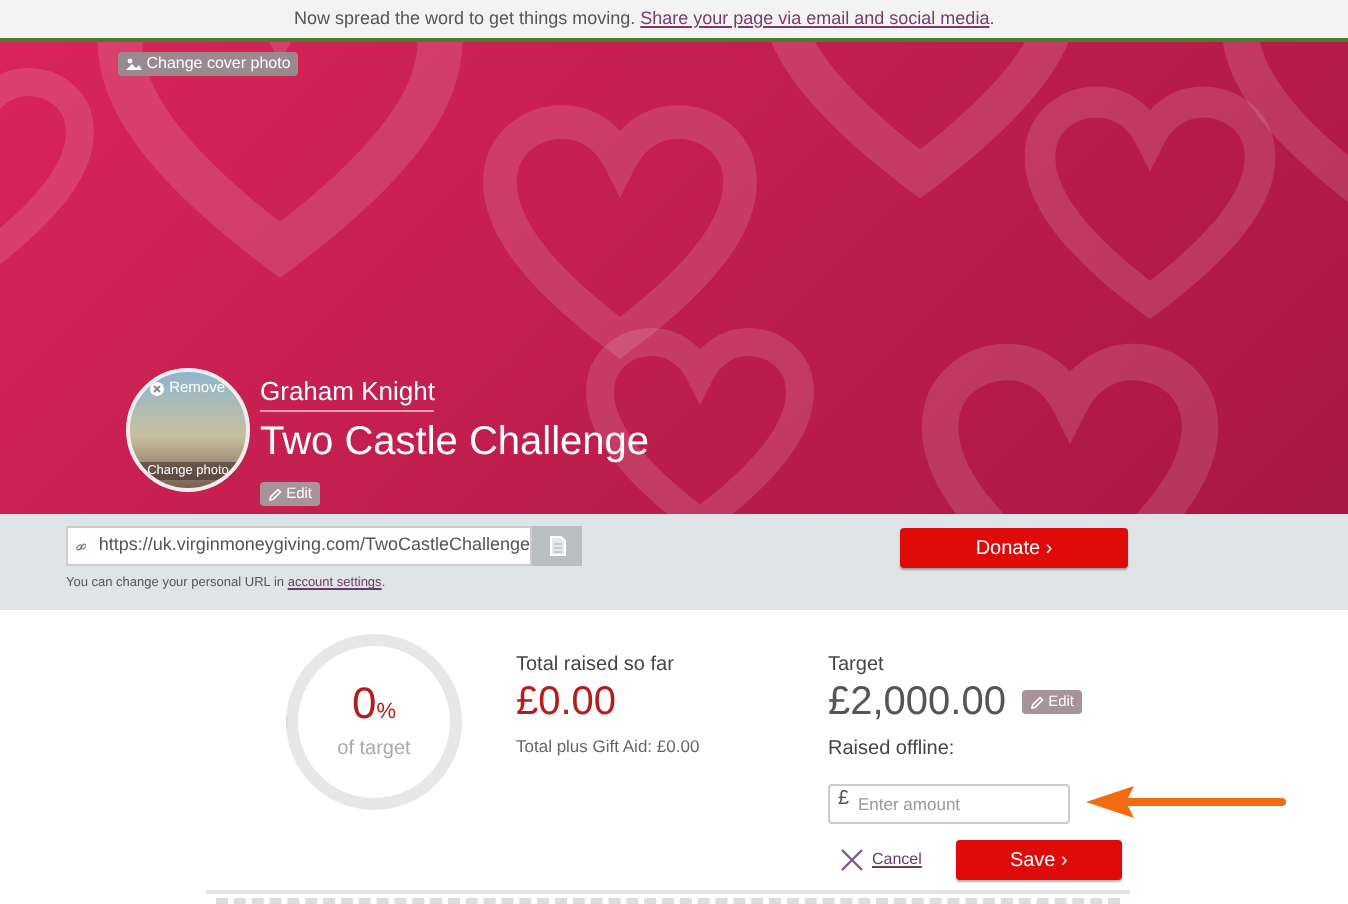  Describe the element at coordinates (455, 442) in the screenshot. I see `page-title: Two Castle Challenge` at that location.